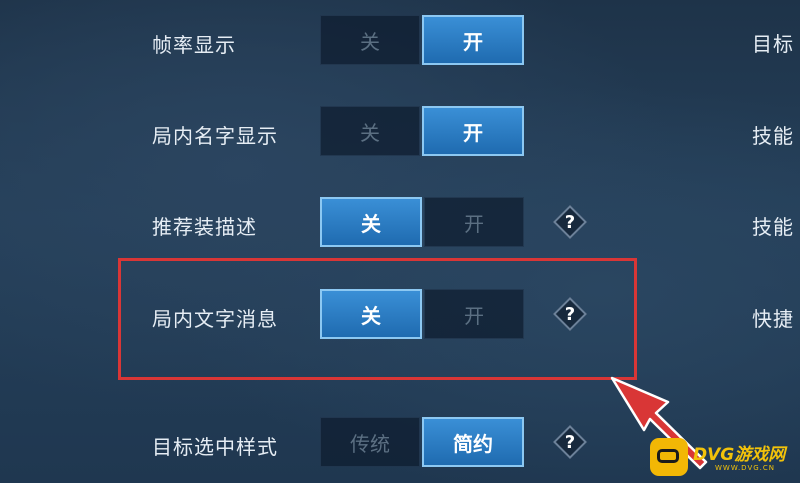  What do you see at coordinates (370, 442) in the screenshot?
I see `toggle-traditional-option: 传统` at bounding box center [370, 442].